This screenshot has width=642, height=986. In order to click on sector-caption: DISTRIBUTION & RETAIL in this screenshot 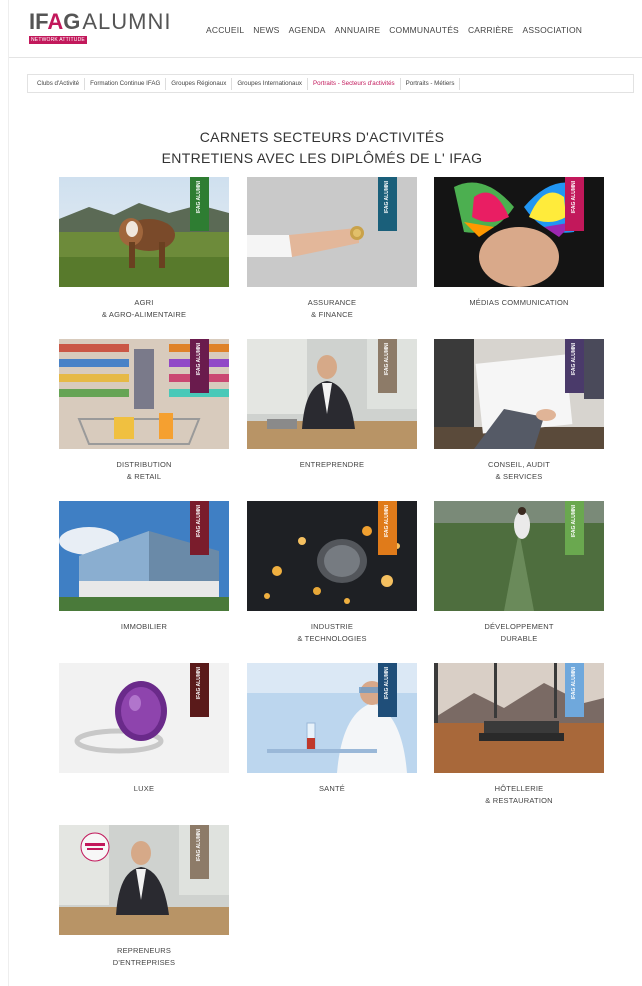, I will do `click(144, 470)`.